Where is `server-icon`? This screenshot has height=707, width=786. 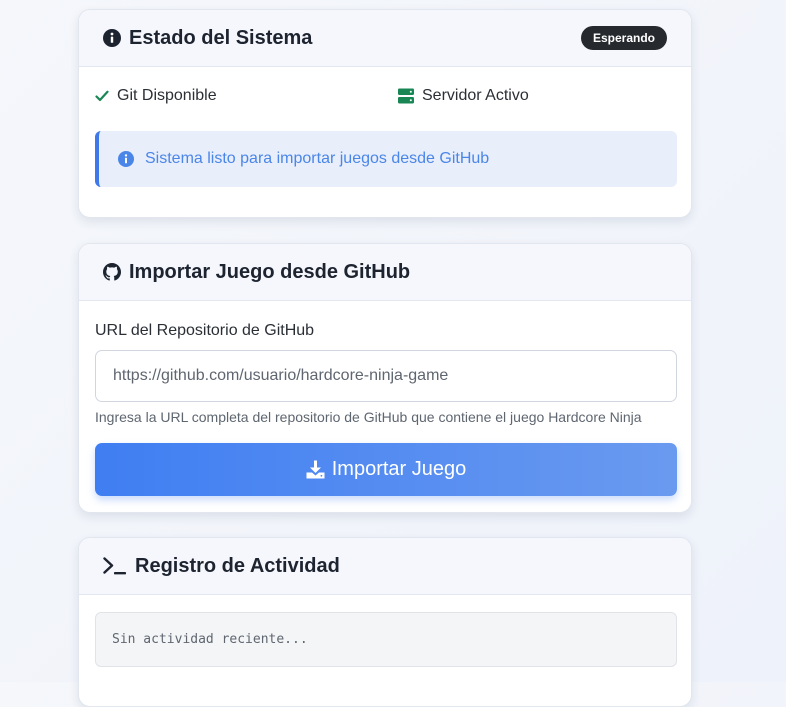
server-icon is located at coordinates (406, 96).